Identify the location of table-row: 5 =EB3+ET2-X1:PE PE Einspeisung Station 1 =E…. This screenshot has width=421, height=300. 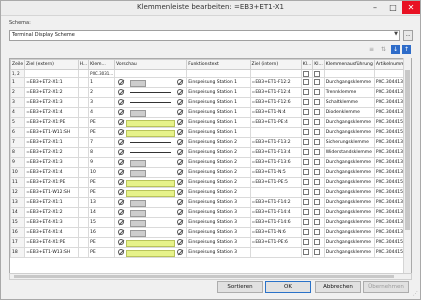
(210, 122).